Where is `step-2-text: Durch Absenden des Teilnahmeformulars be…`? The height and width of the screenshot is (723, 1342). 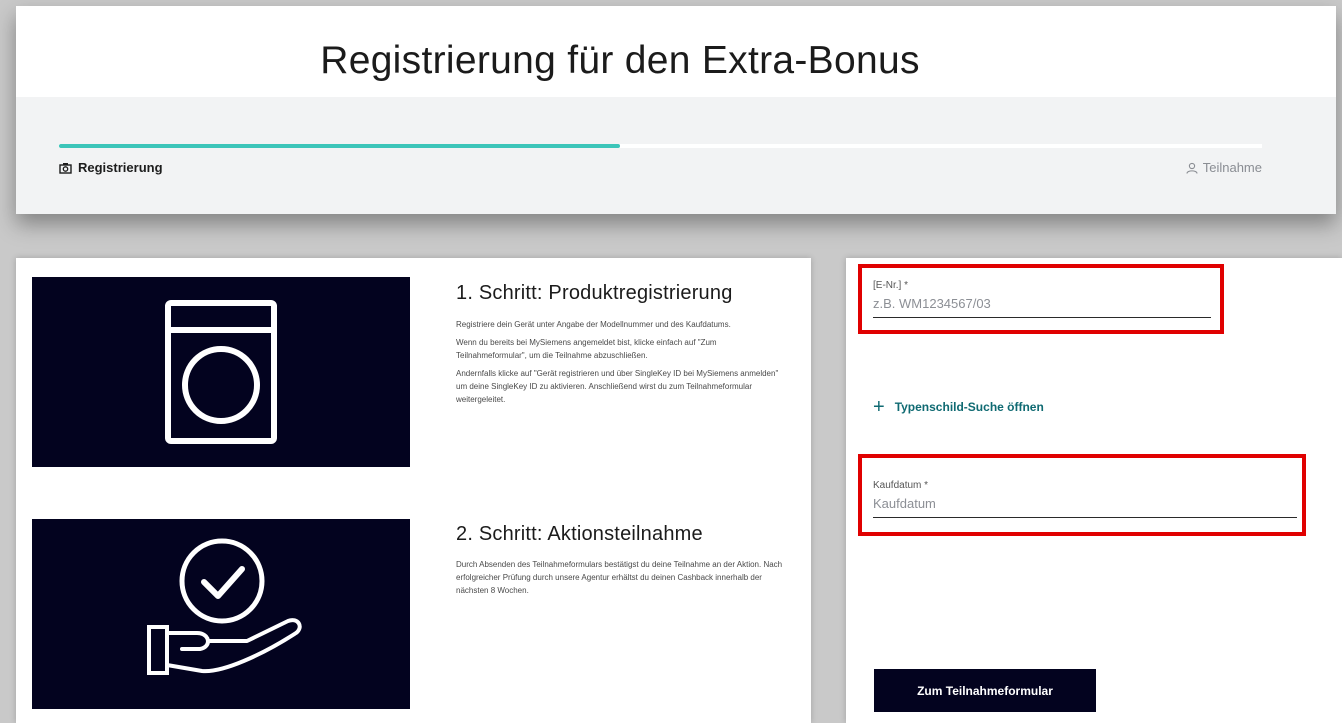 step-2-text: Durch Absenden des Teilnahmeformulars be… is located at coordinates (621, 580).